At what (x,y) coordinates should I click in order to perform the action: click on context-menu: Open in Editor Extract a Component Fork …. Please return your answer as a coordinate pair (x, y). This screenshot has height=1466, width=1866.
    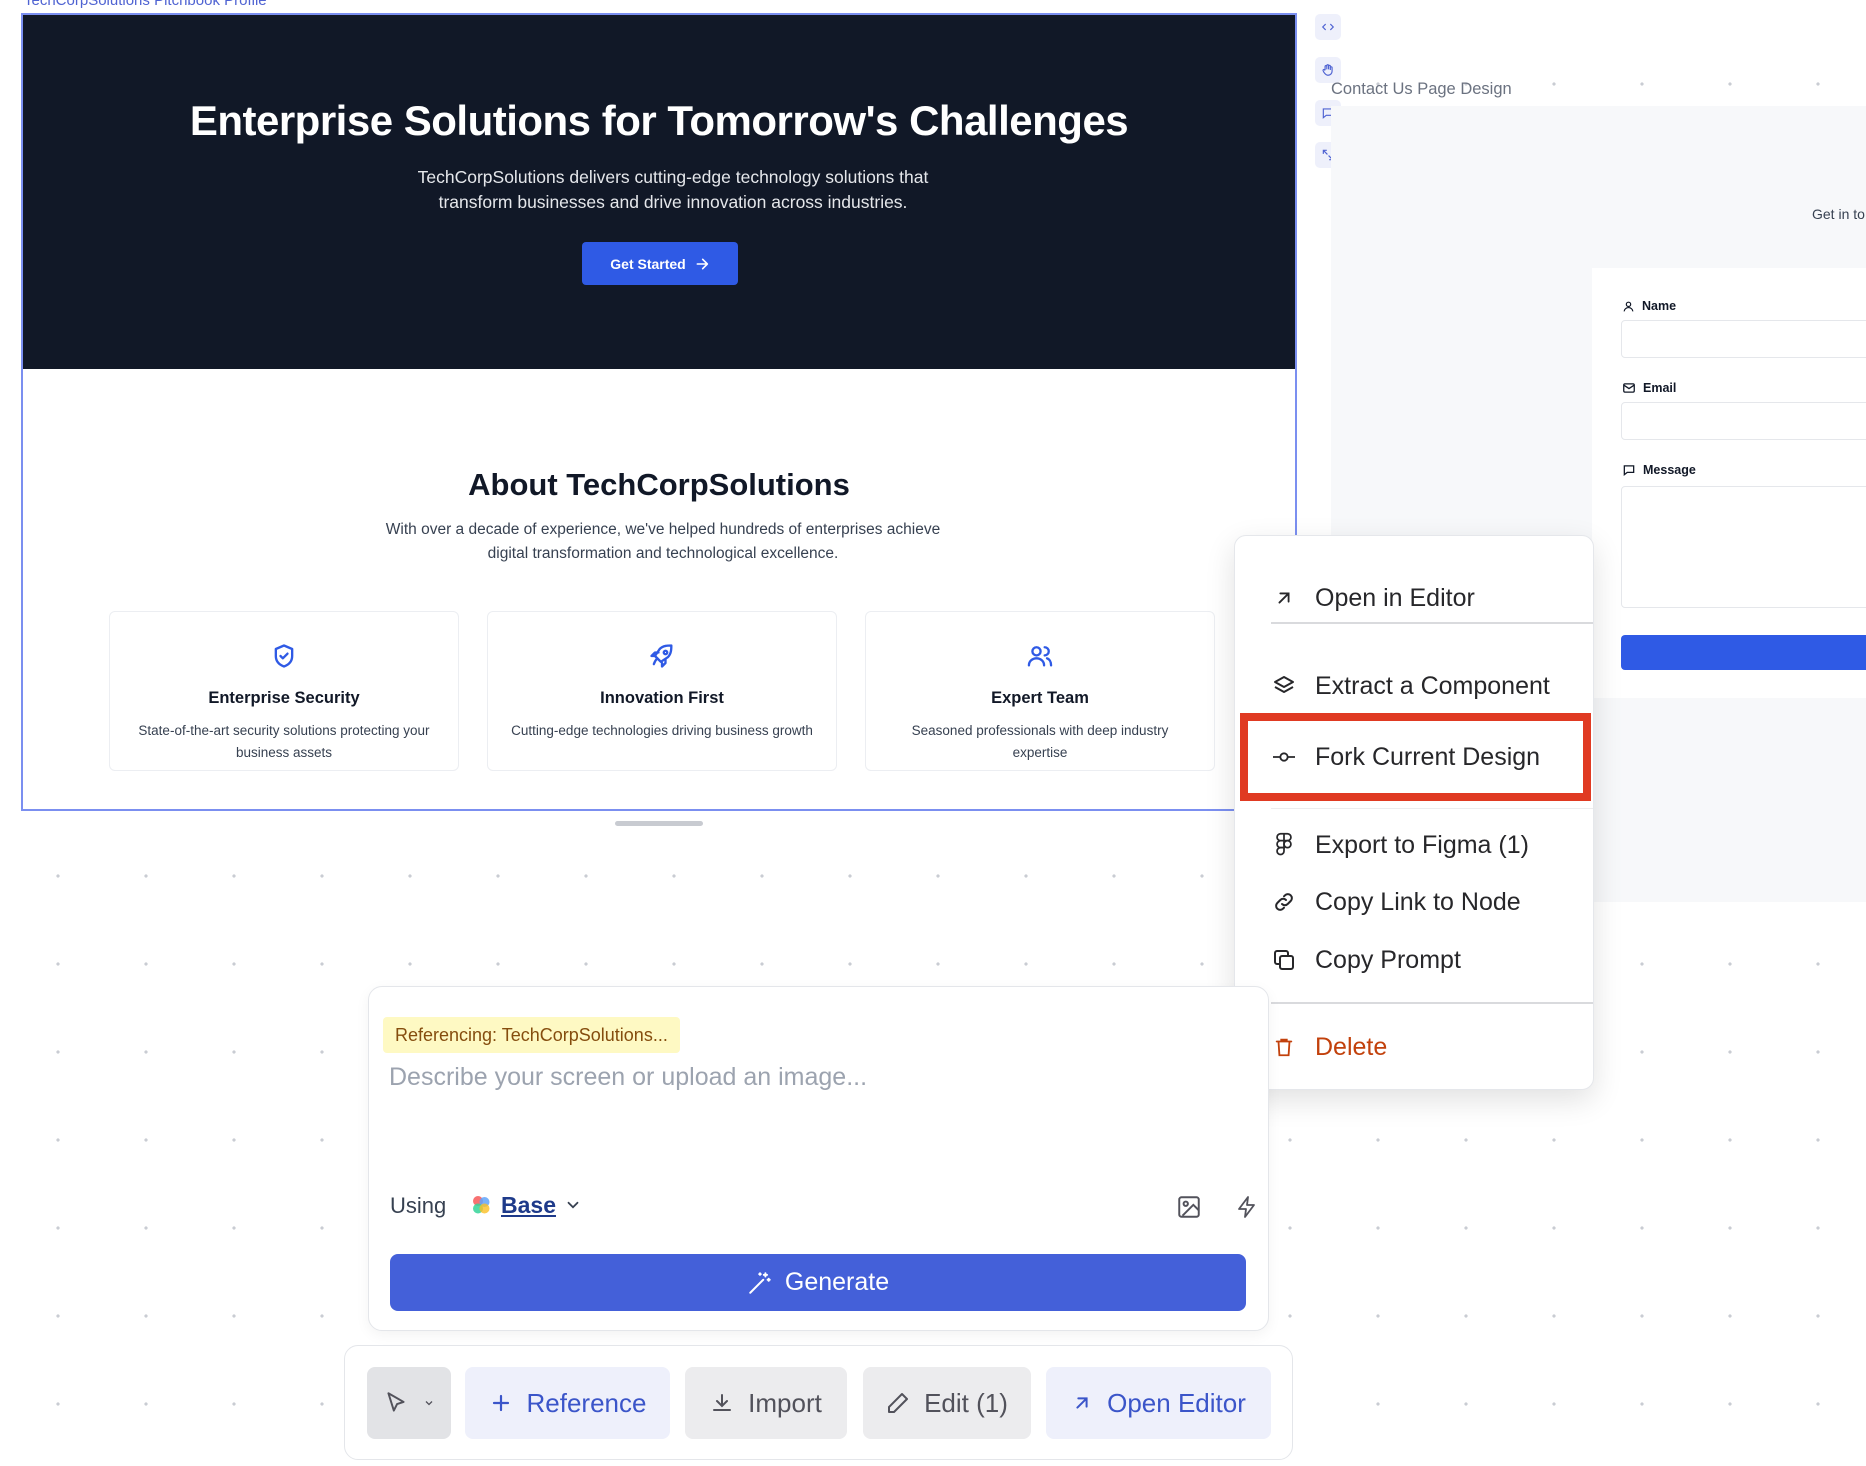
    Looking at the image, I should click on (1414, 812).